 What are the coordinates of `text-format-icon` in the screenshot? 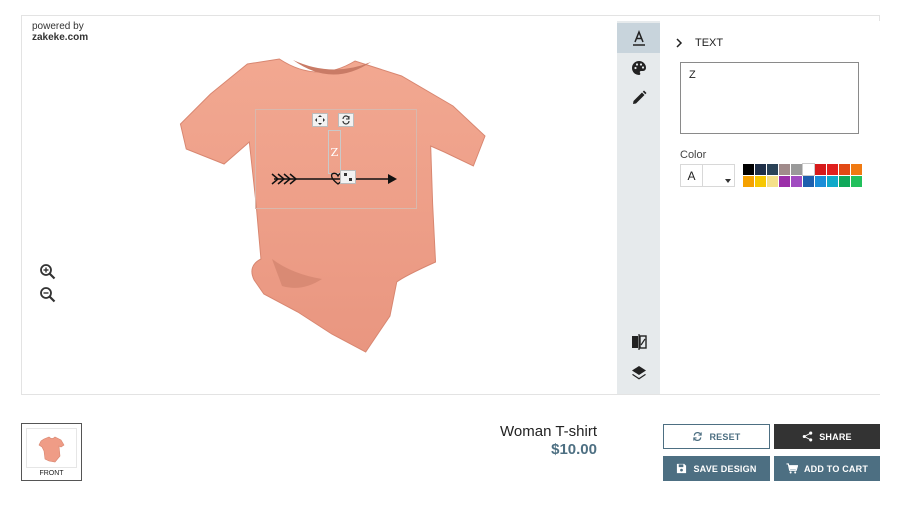 It's located at (638, 38).